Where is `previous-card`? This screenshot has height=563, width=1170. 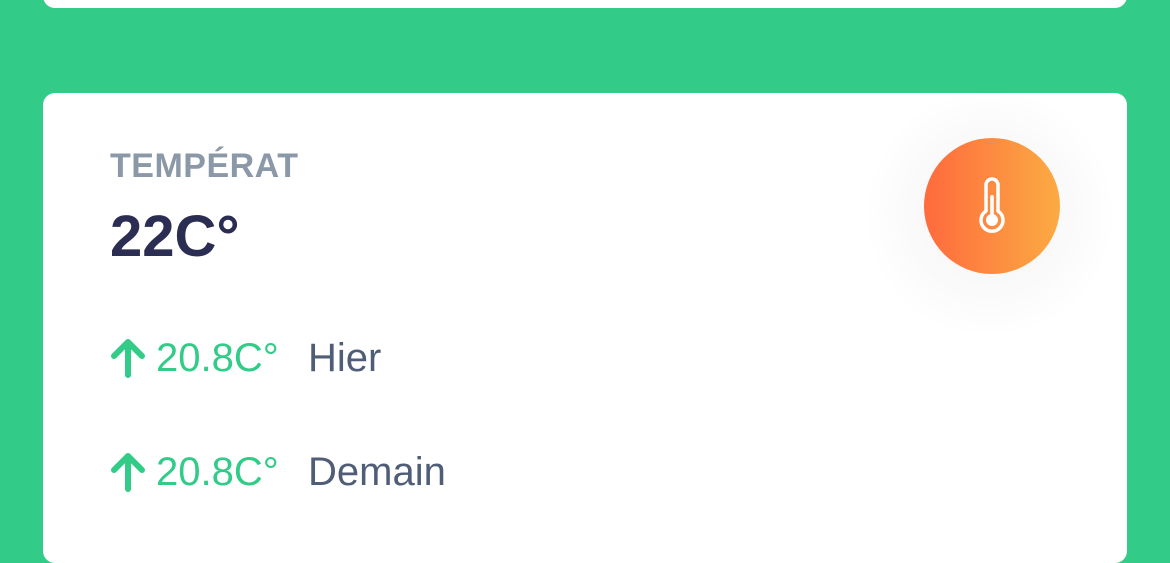 previous-card is located at coordinates (585, 4).